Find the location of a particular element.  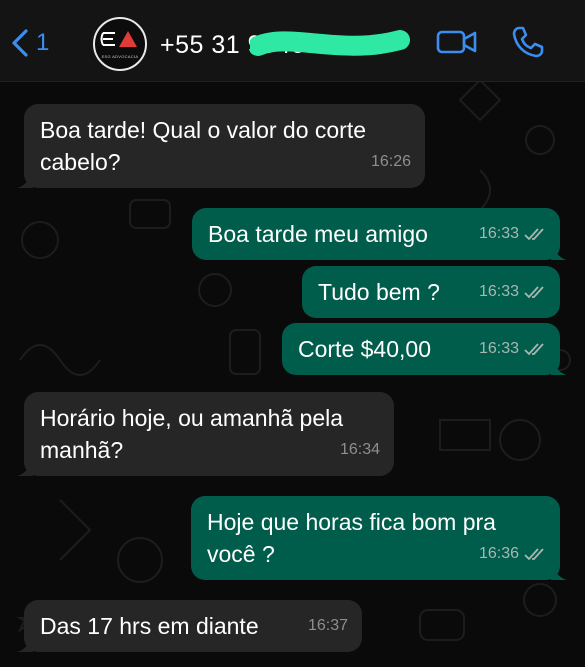

message-meta: 16:26 is located at coordinates (391, 162).